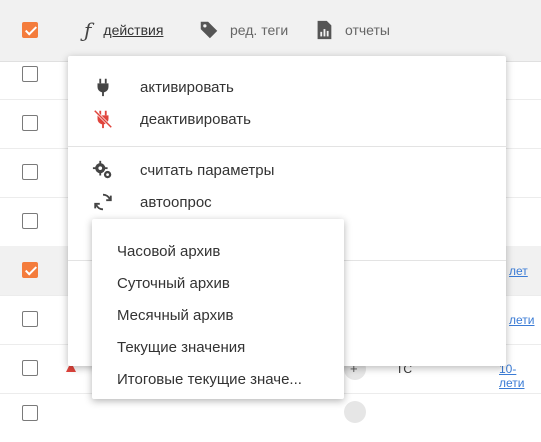 This screenshot has width=541, height=442. I want to click on edit-tags-label: ред. теги, so click(259, 30).